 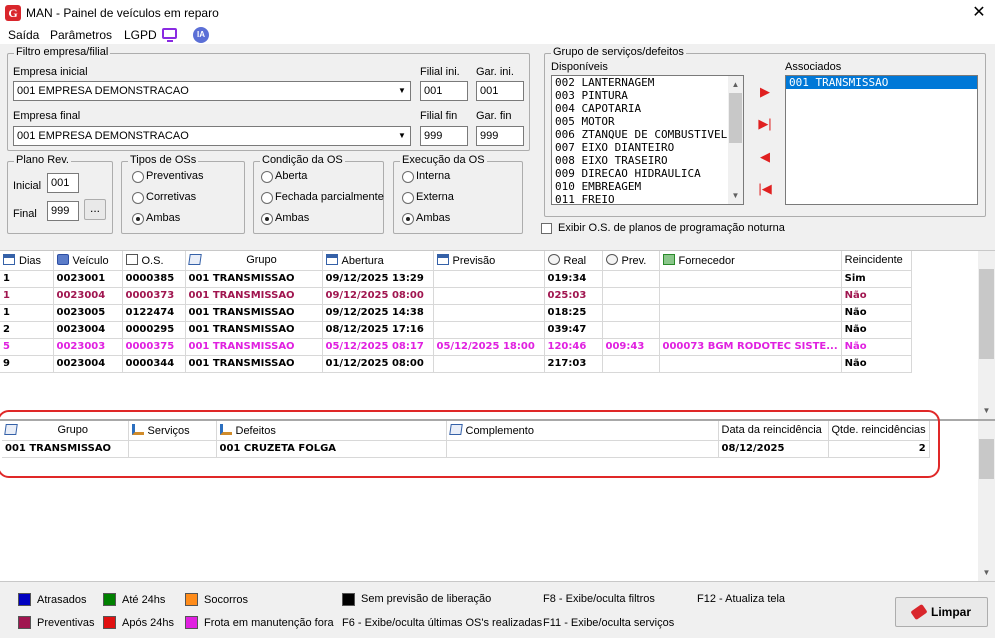 I want to click on gar-fin-input: 999, so click(x=500, y=136).